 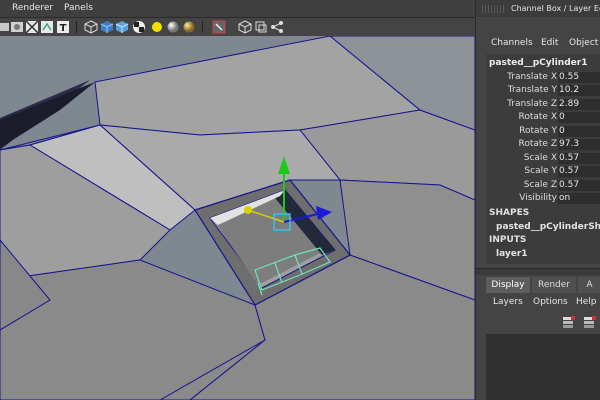 What do you see at coordinates (509, 213) in the screenshot?
I see `shapes-header: SHAPES` at bounding box center [509, 213].